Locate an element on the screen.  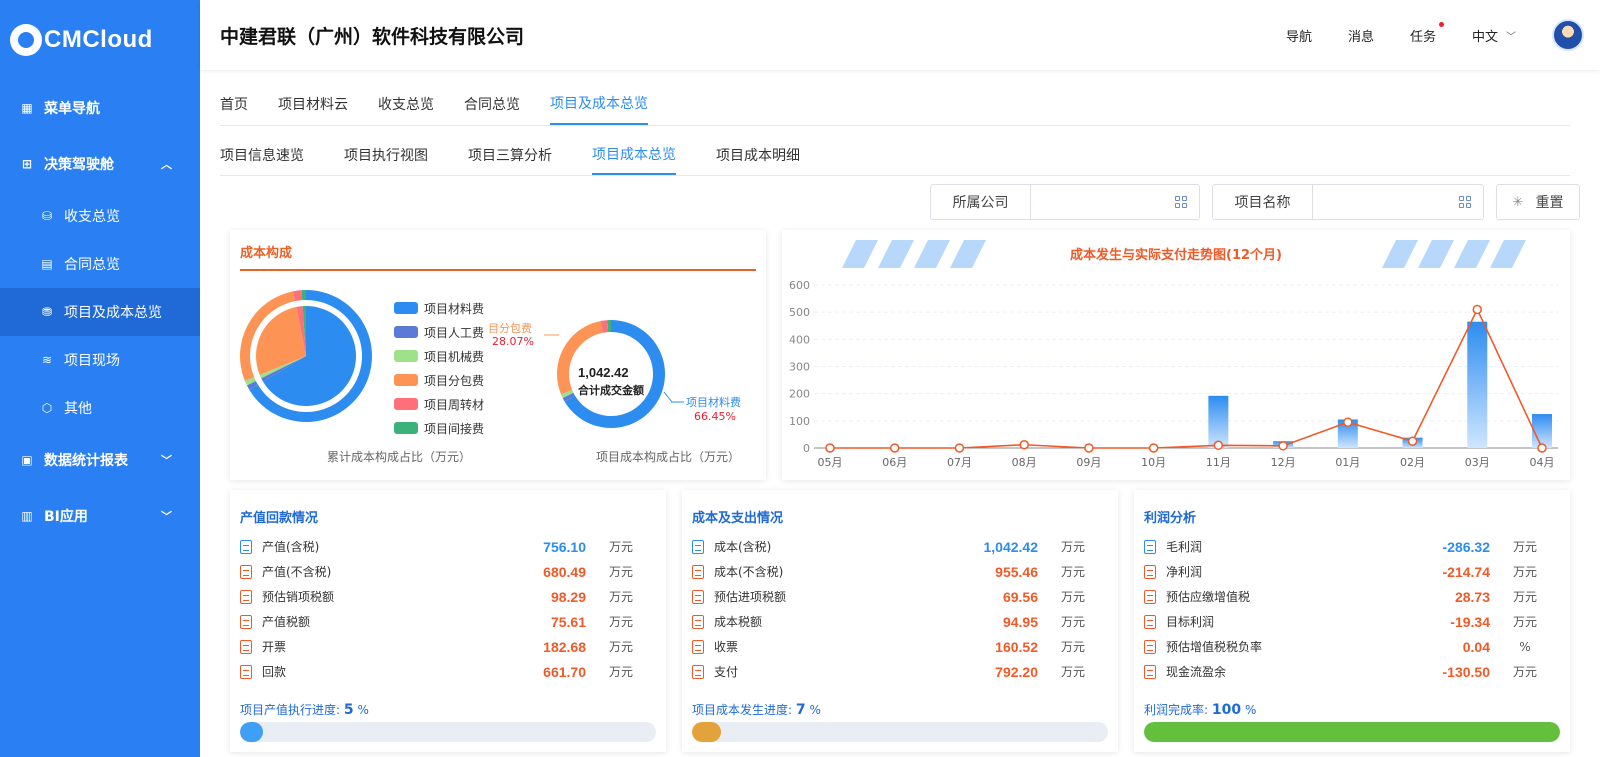
sidebar-item-contracts: ▤ 合同总览 is located at coordinates (100, 264).